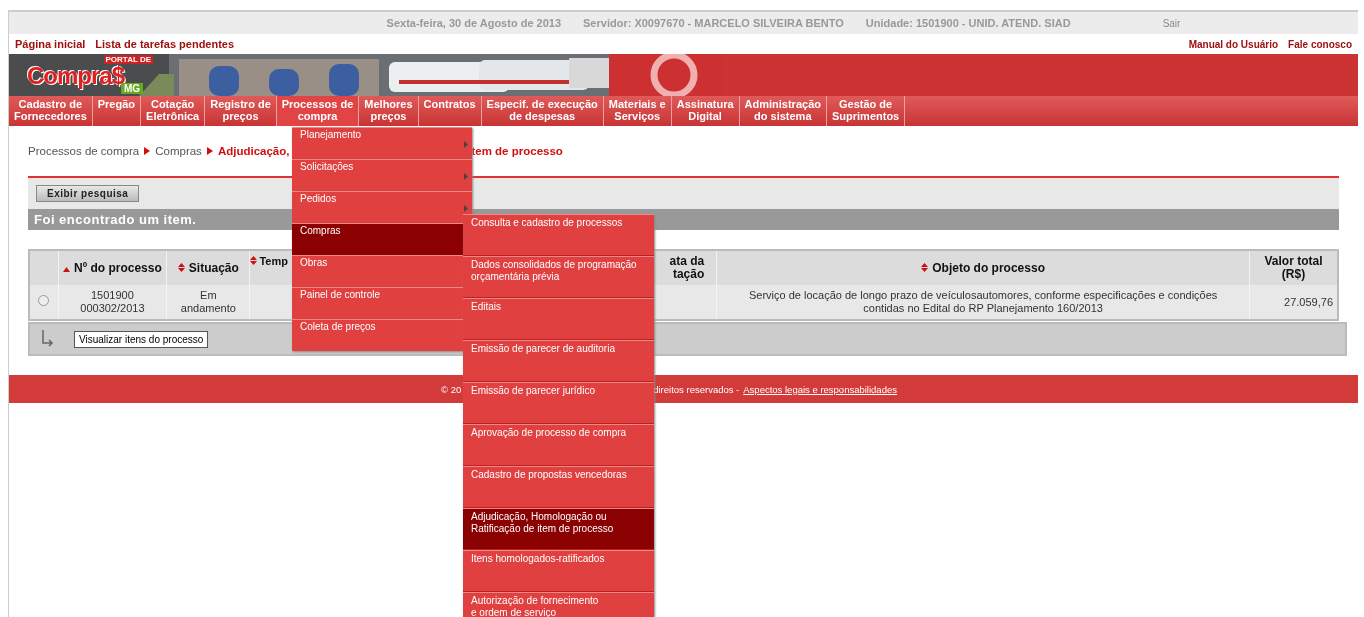  What do you see at coordinates (389, 111) in the screenshot?
I see `nav-tab: Melhores preços` at bounding box center [389, 111].